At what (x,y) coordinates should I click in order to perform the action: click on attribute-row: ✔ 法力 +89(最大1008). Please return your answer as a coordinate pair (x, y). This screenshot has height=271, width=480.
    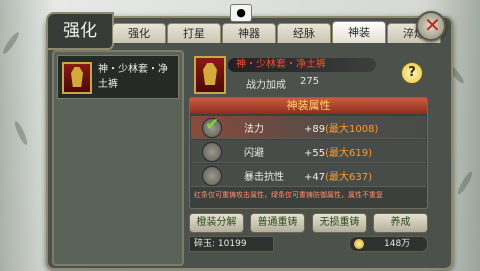
    Looking at the image, I should click on (308, 127).